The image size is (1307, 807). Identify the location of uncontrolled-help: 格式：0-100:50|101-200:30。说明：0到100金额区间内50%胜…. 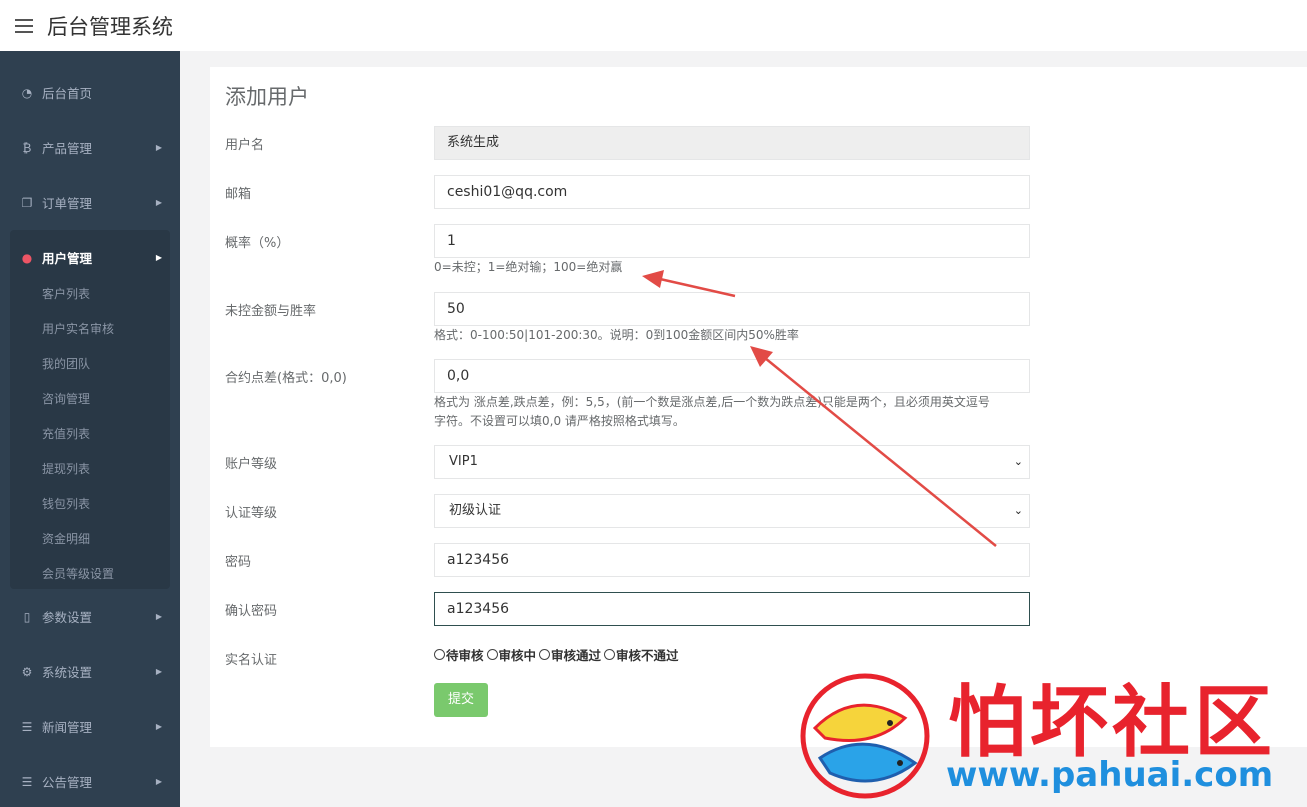
(616, 335).